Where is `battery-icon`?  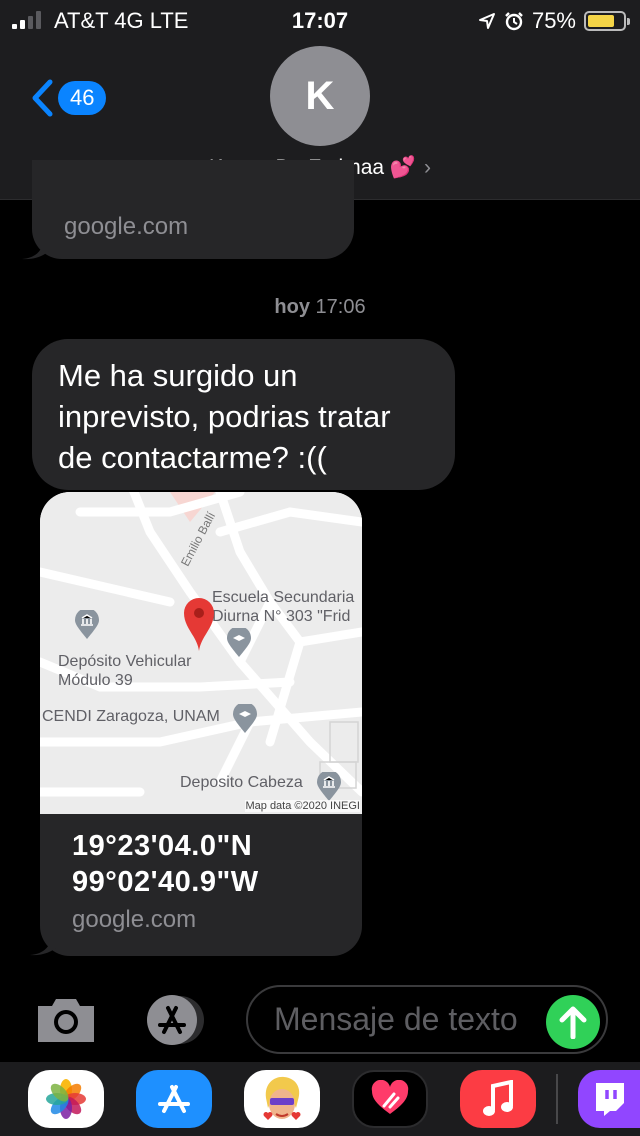 battery-icon is located at coordinates (607, 21).